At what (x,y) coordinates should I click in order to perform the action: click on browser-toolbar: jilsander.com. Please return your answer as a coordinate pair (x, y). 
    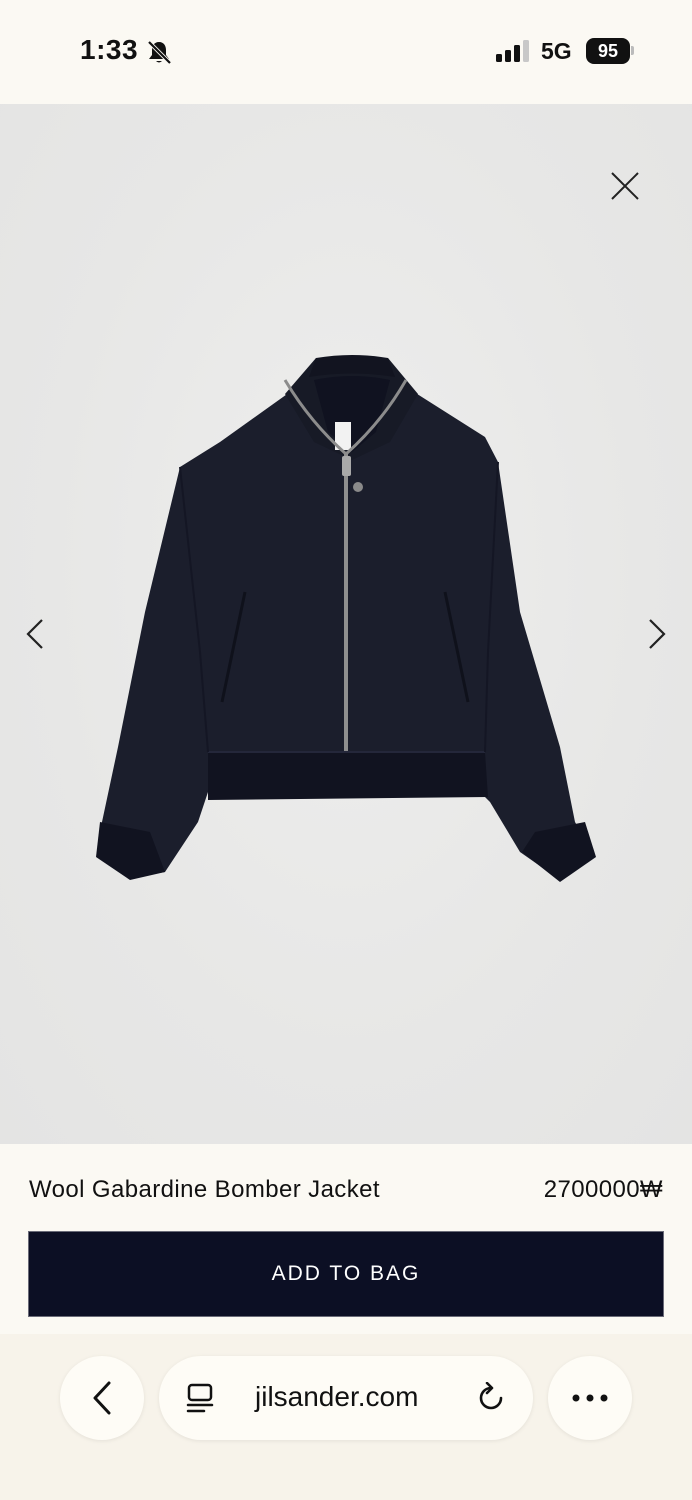
    Looking at the image, I should click on (346, 1417).